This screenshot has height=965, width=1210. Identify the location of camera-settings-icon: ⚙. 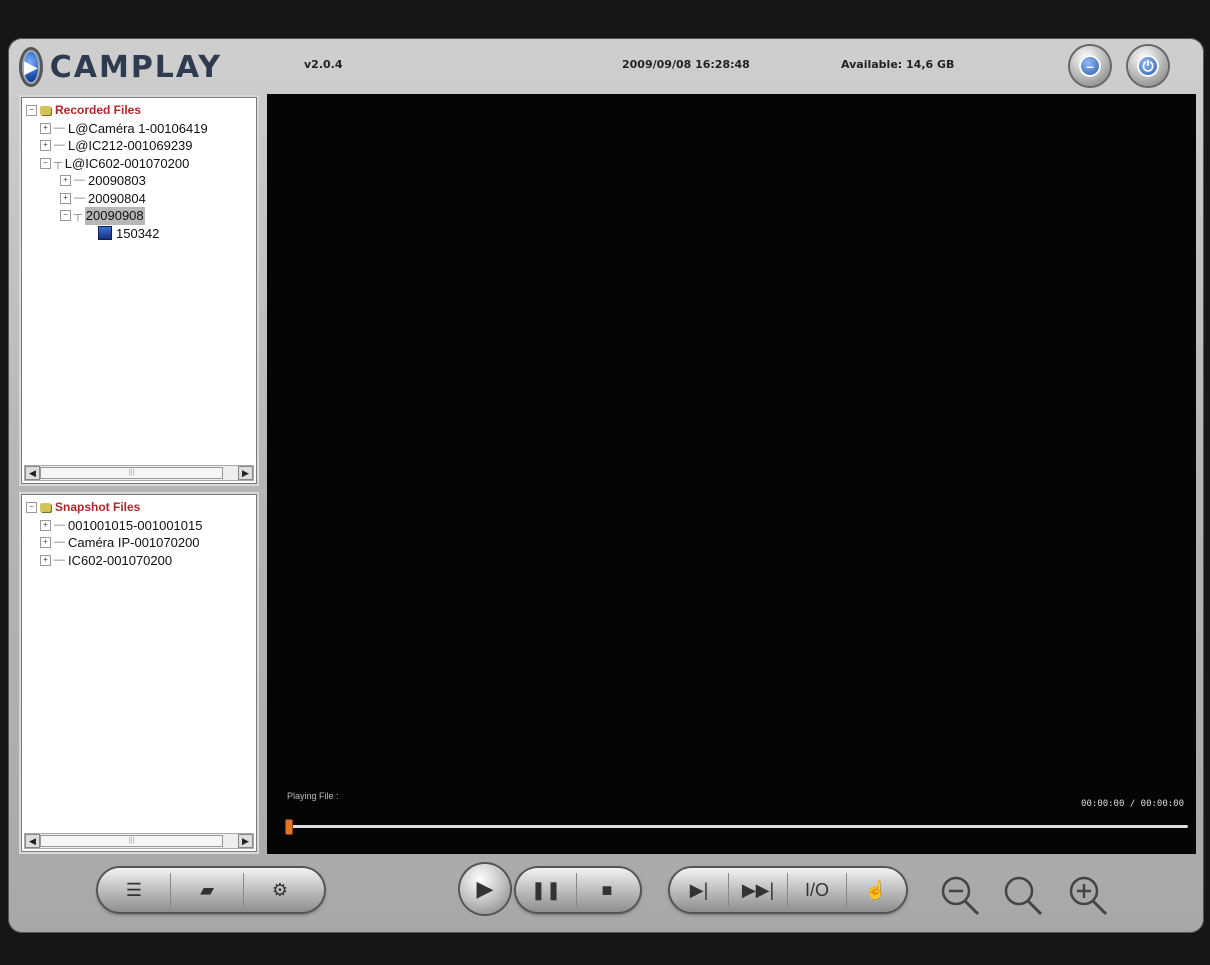
(280, 889).